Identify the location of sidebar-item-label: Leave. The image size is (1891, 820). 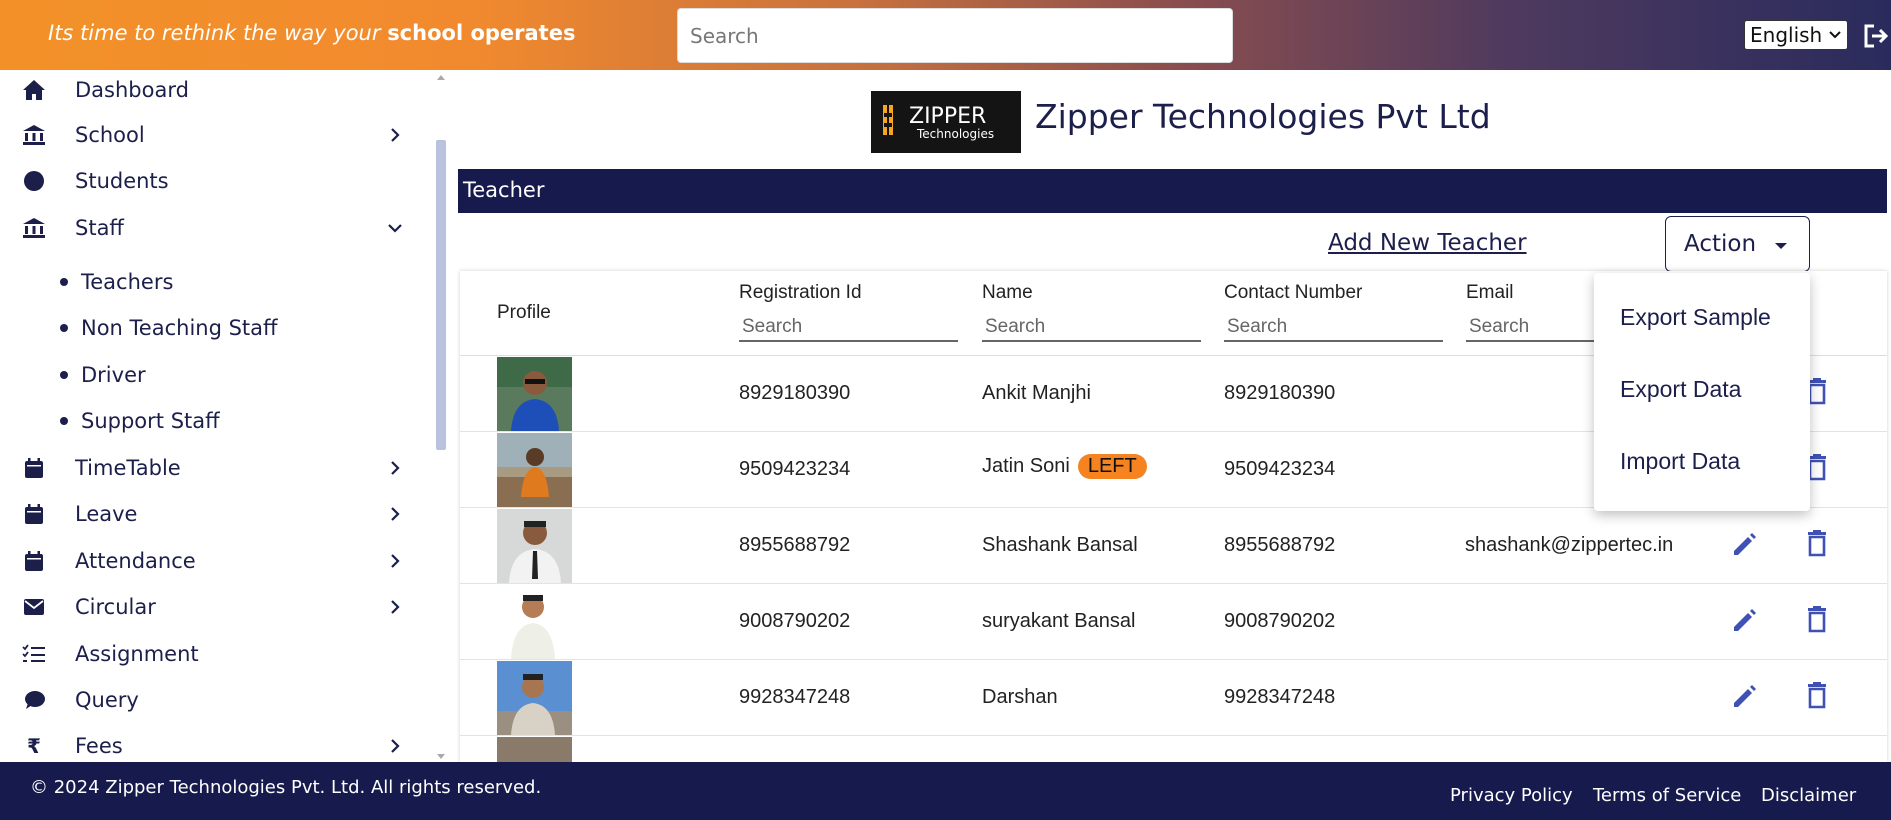
(106, 514).